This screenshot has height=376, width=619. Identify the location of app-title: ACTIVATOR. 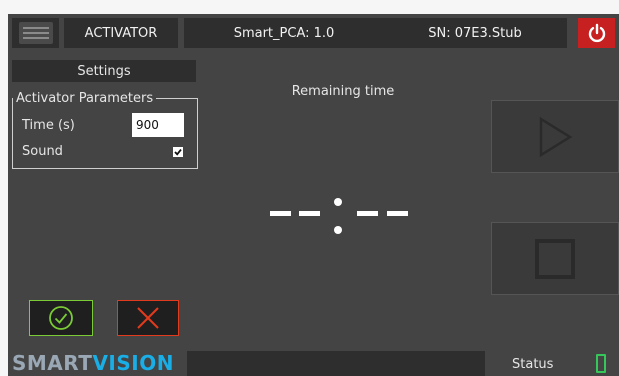
(121, 33).